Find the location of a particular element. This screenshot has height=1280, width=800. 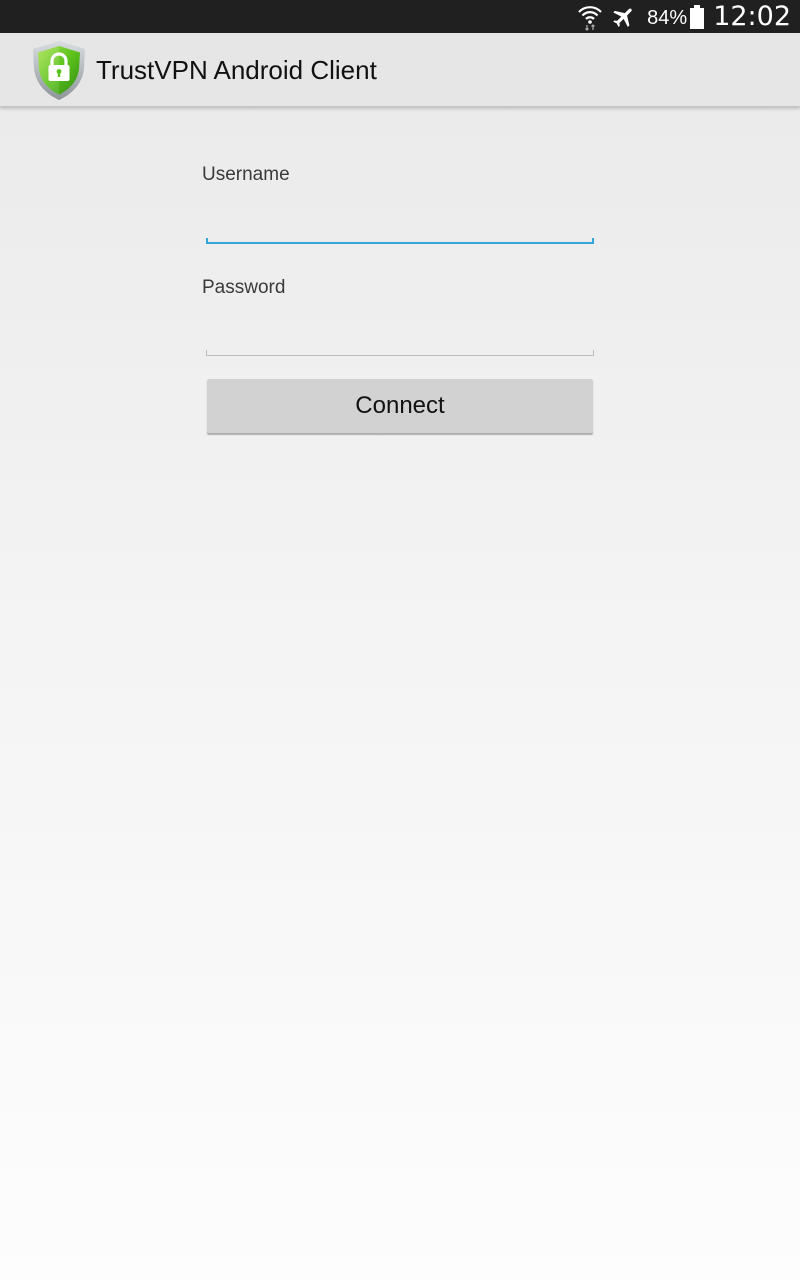

clock: 12:02 is located at coordinates (752, 16).